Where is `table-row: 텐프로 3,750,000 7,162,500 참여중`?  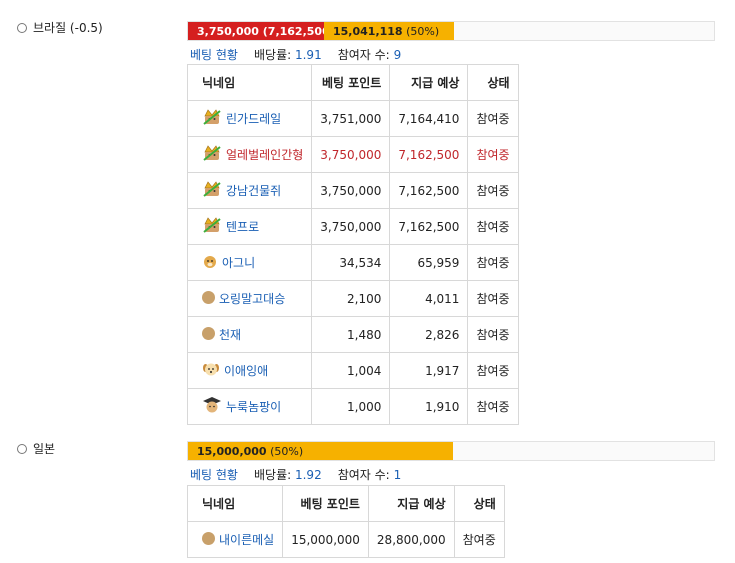 table-row: 텐프로 3,750,000 7,162,500 참여중 is located at coordinates (352, 226).